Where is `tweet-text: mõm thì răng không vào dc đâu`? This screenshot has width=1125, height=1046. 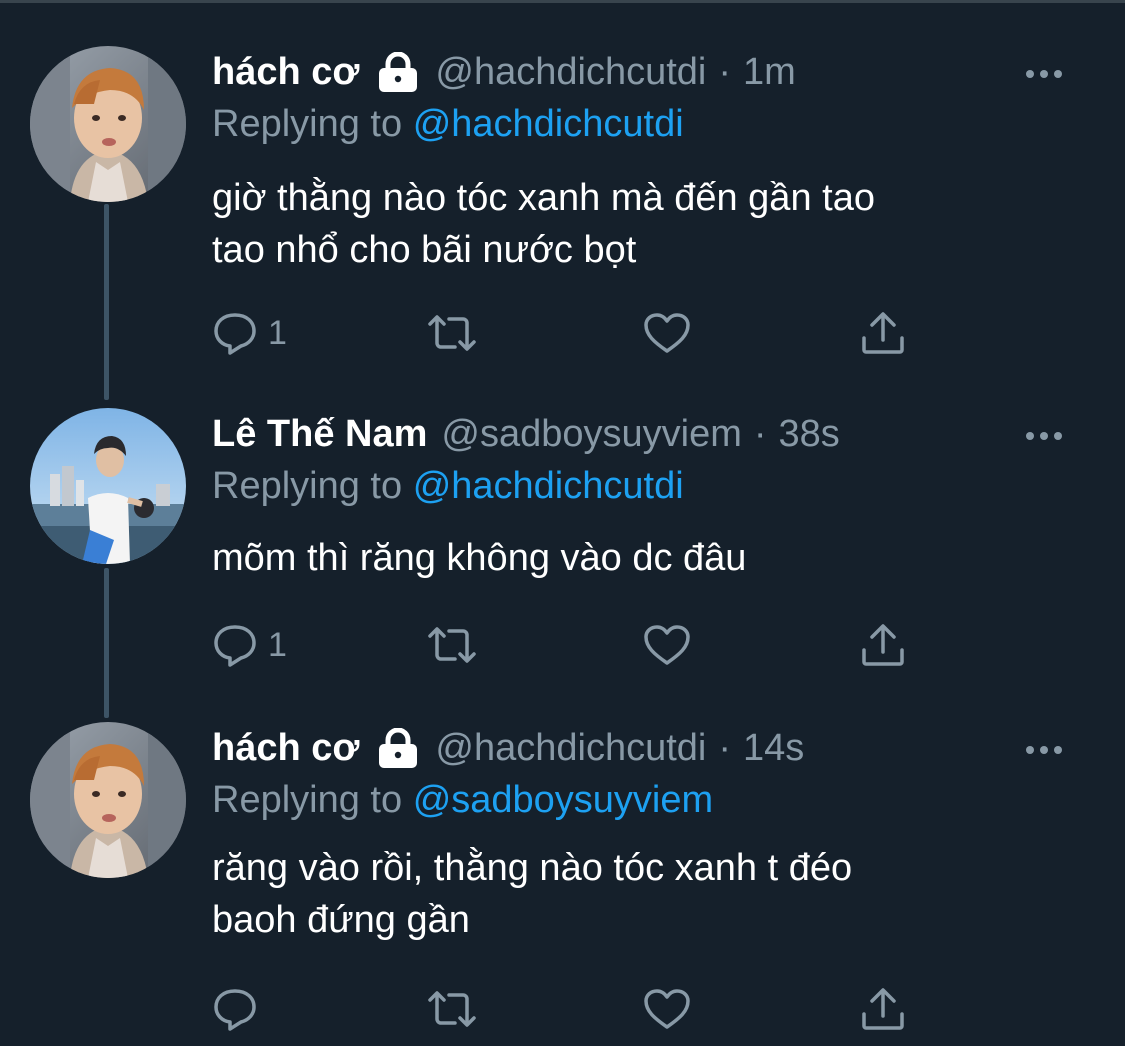
tweet-text: mõm thì răng không vào dc đâu is located at coordinates (642, 558).